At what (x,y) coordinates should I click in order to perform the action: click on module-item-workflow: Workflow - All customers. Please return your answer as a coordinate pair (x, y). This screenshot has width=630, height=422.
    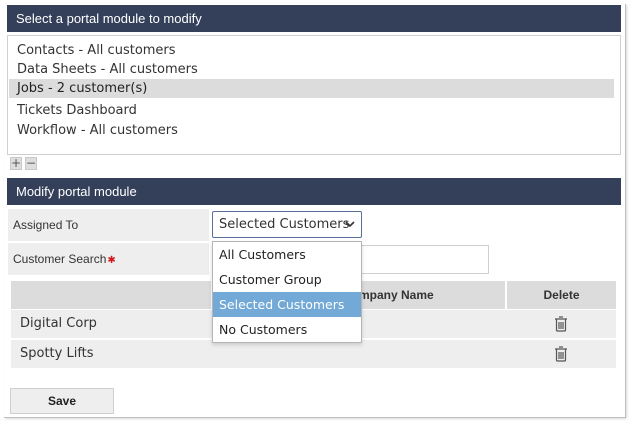
    Looking at the image, I should click on (311, 130).